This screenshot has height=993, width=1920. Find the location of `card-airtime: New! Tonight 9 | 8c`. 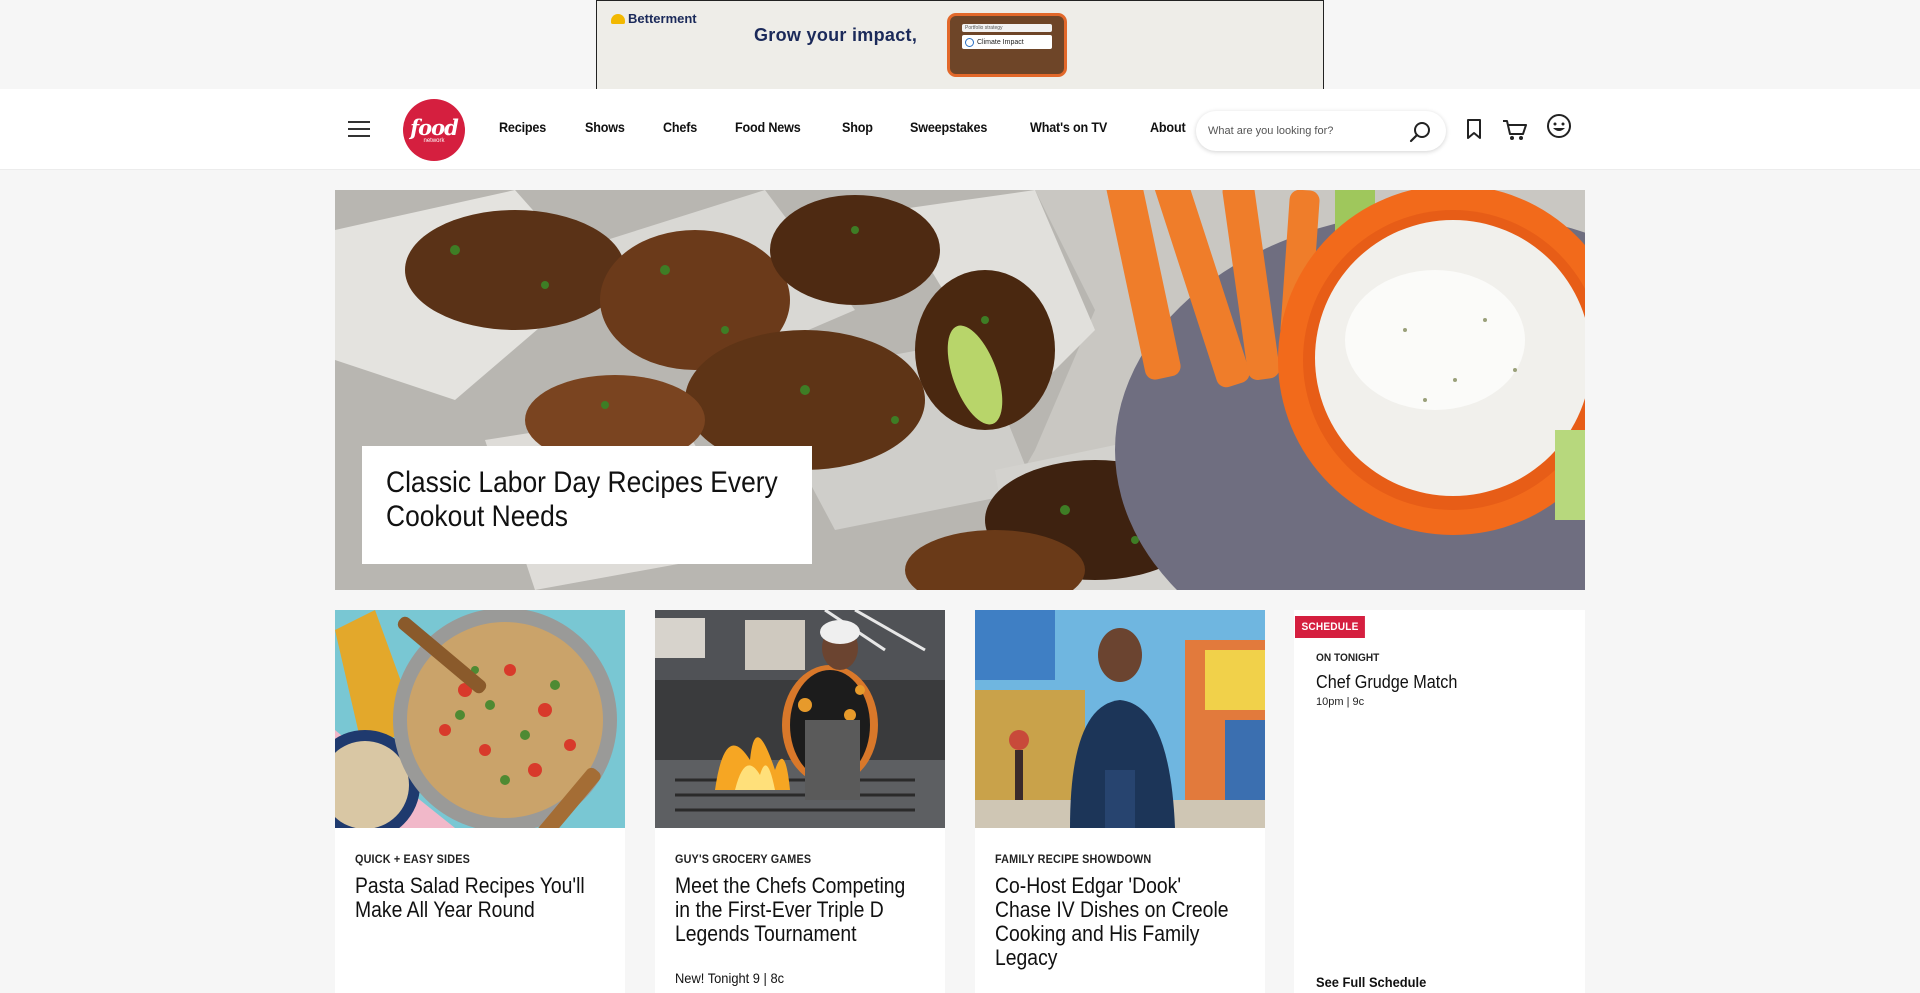

card-airtime: New! Tonight 9 | 8c is located at coordinates (730, 978).